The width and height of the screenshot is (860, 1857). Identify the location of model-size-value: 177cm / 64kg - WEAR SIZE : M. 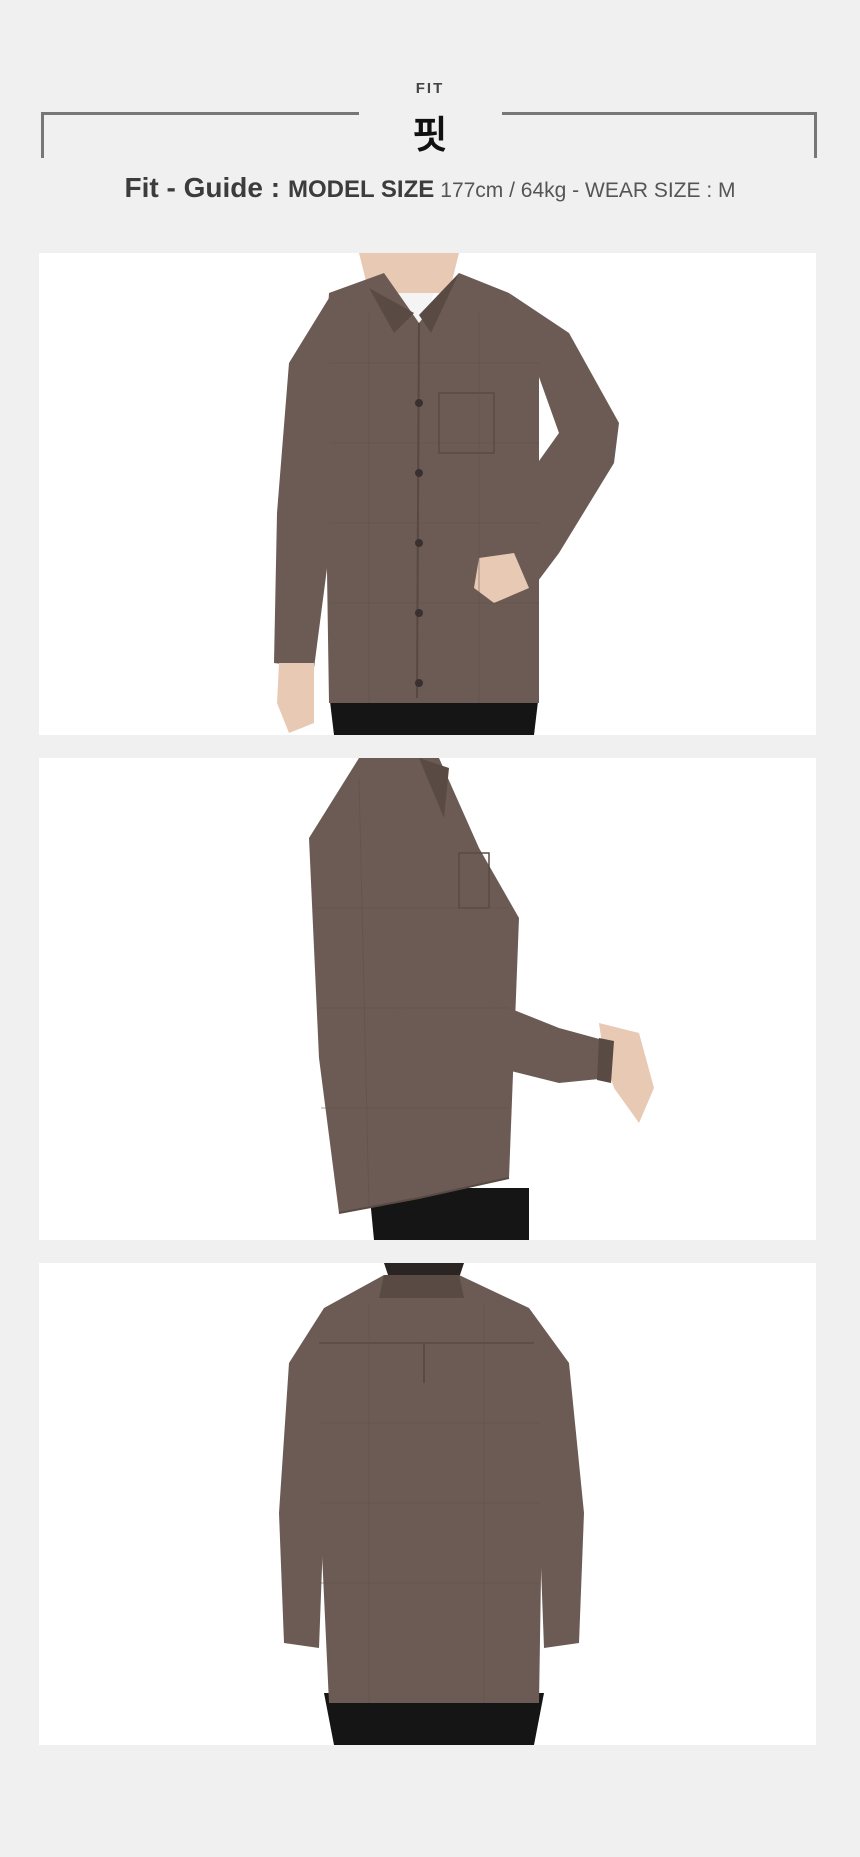
(588, 190).